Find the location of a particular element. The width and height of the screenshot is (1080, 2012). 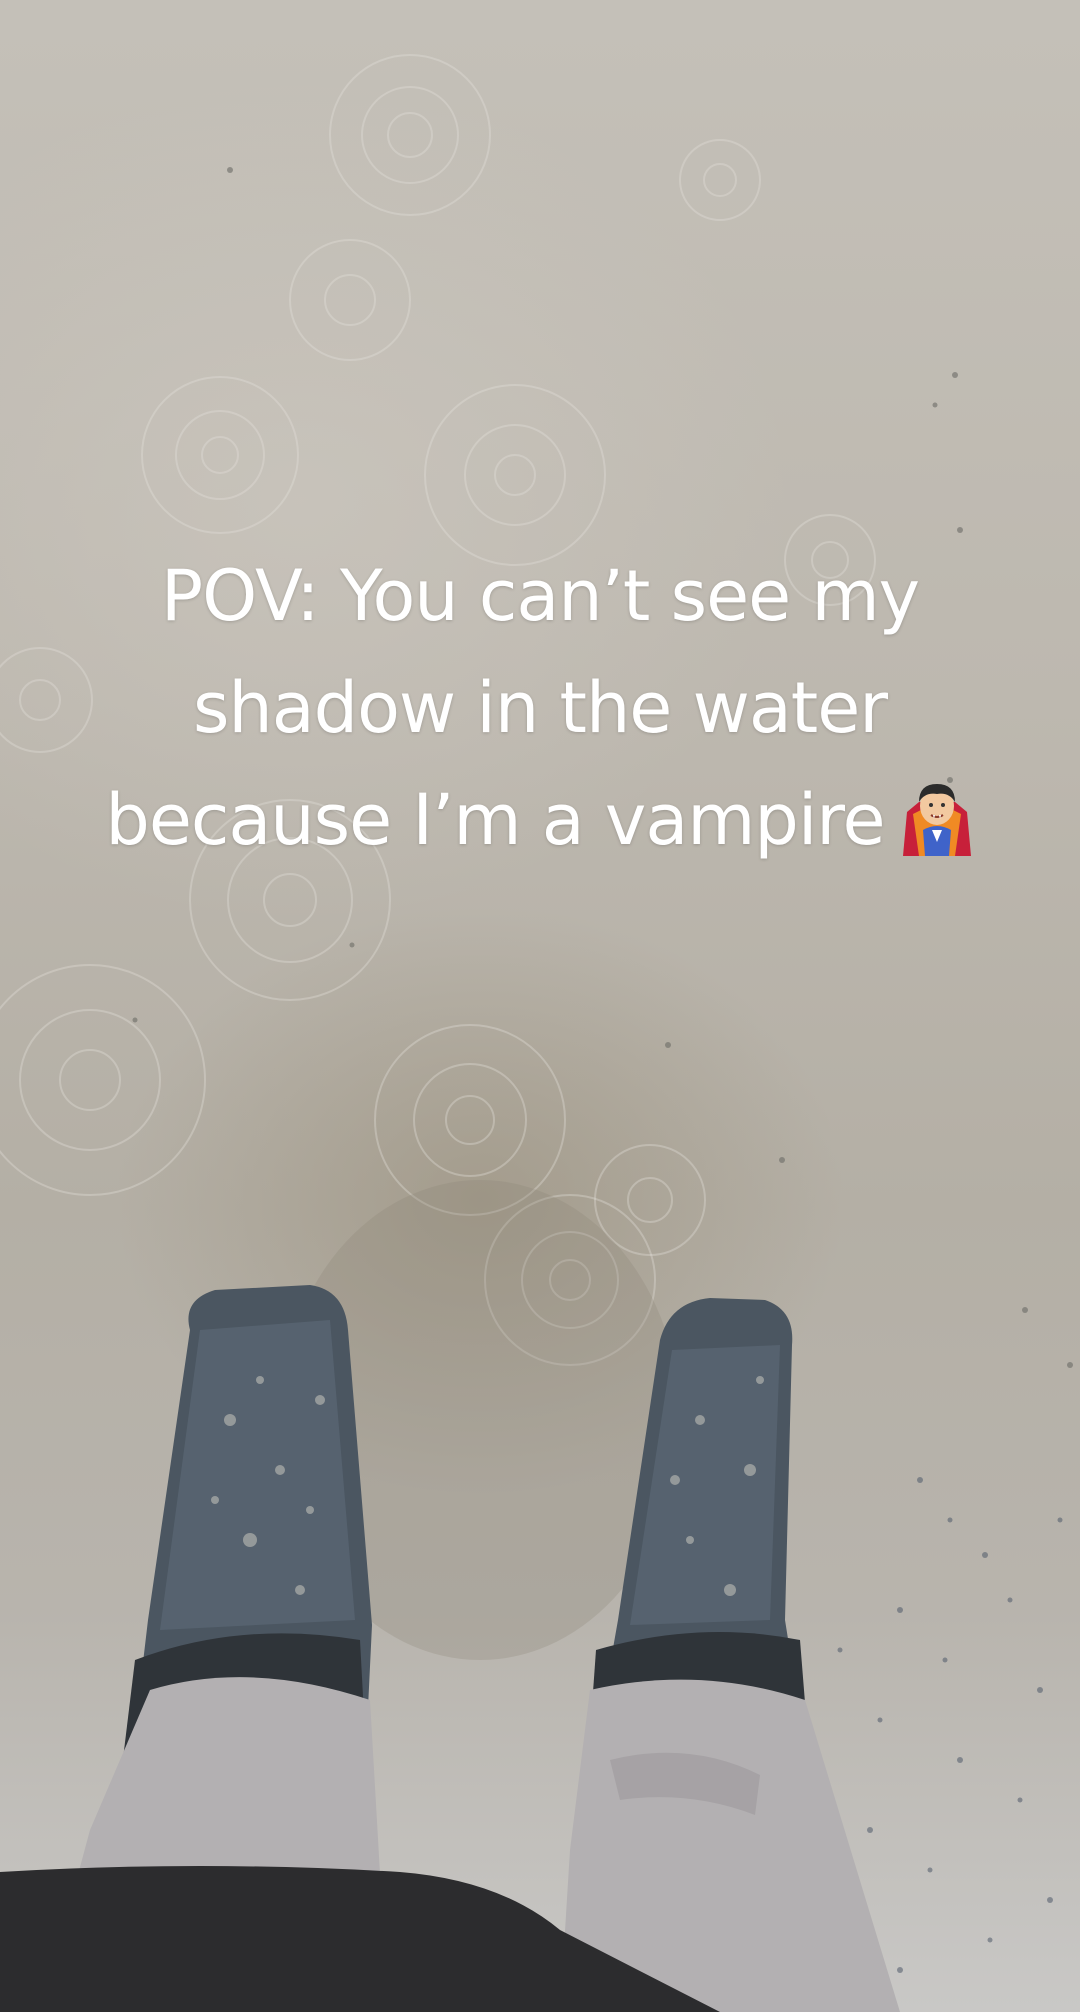

vampire-emoji-icon is located at coordinates (937, 814).